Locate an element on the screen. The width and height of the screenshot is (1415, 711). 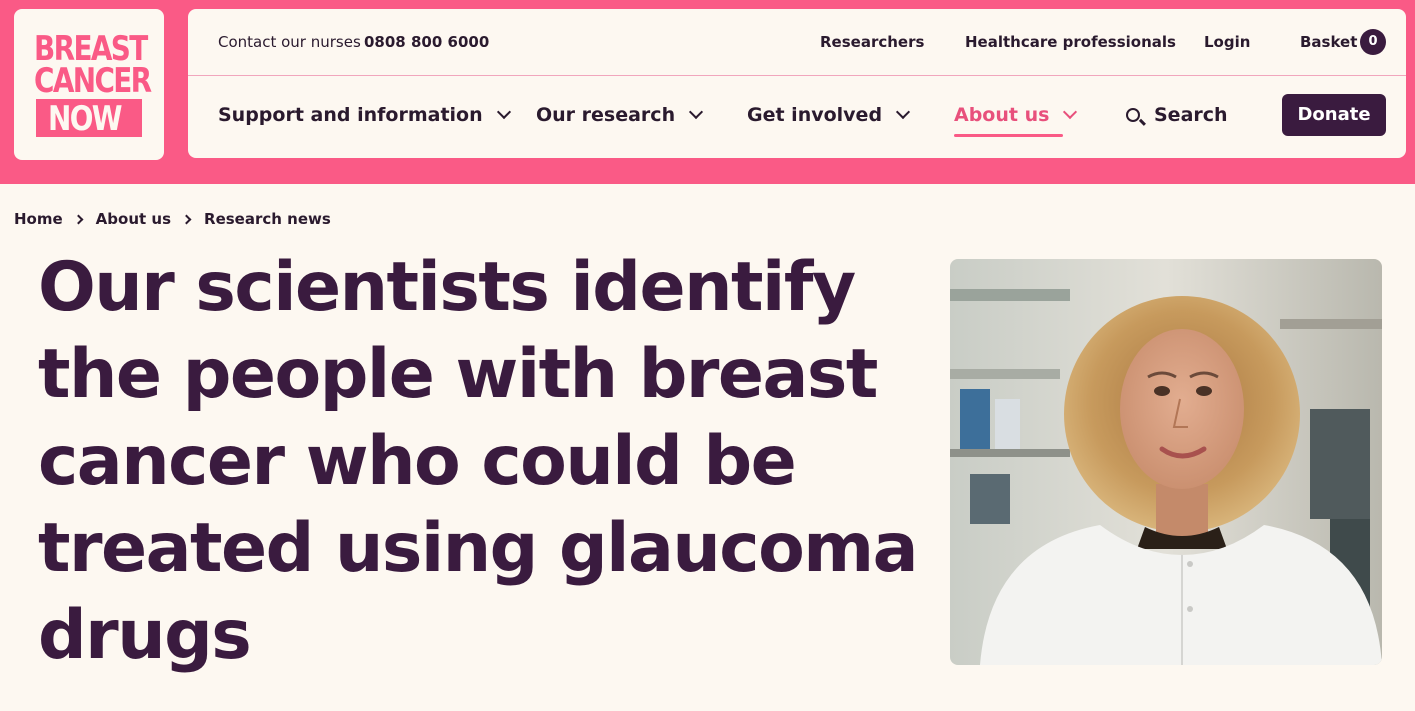
basket-link: Basket is located at coordinates (1328, 42).